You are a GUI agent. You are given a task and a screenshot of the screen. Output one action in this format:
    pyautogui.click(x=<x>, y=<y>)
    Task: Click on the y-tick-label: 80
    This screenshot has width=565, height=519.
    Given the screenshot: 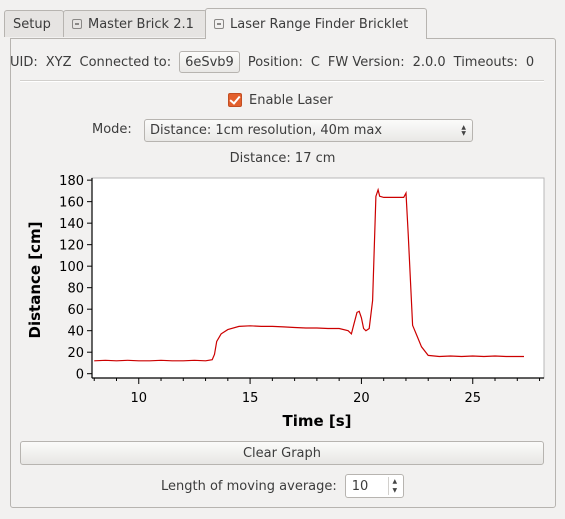 What is the action you would take?
    pyautogui.click(x=75, y=289)
    